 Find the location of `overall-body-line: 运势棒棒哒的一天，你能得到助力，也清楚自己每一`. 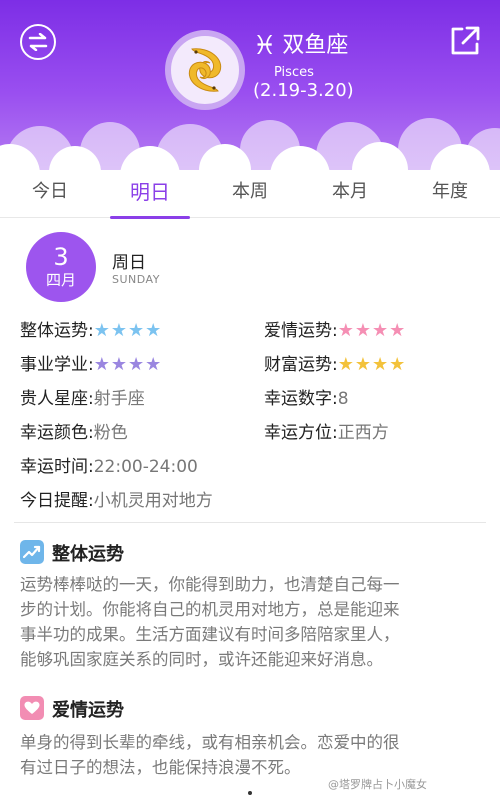

overall-body-line: 运势棒棒哒的一天，你能得到助力，也清楚自己每一 is located at coordinates (210, 584).